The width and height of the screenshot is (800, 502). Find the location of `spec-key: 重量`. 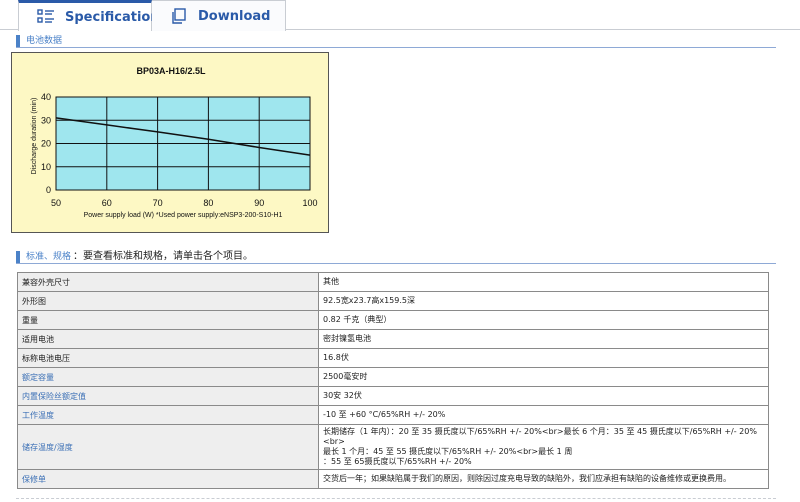

spec-key: 重量 is located at coordinates (168, 320).